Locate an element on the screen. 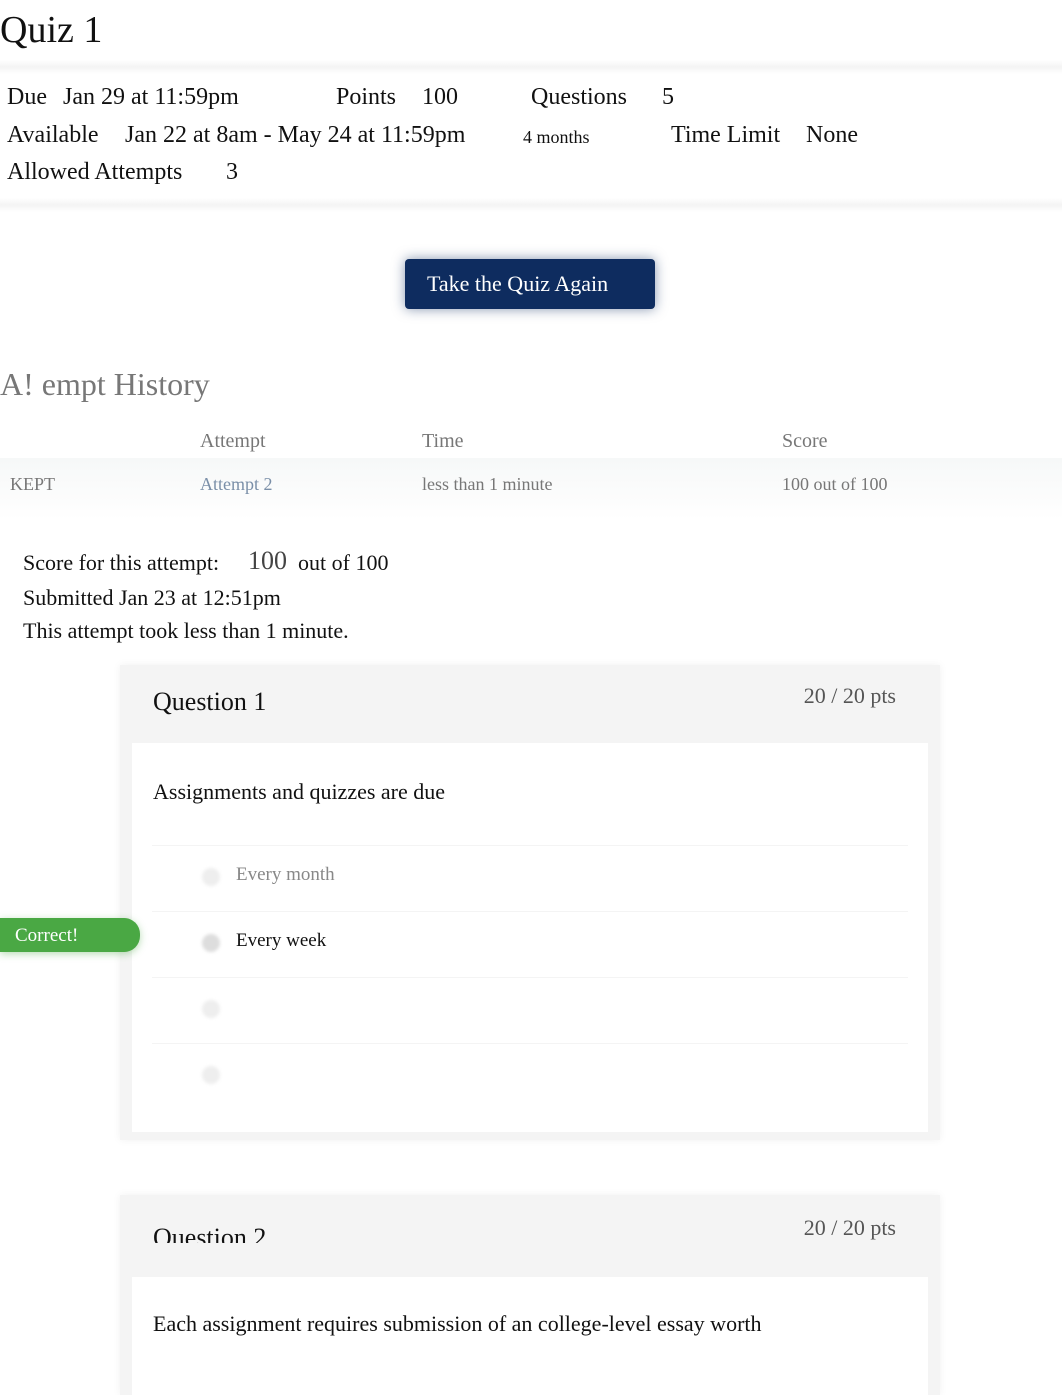 This screenshot has width=1062, height=1395. answer-option: Every week is located at coordinates (530, 943).